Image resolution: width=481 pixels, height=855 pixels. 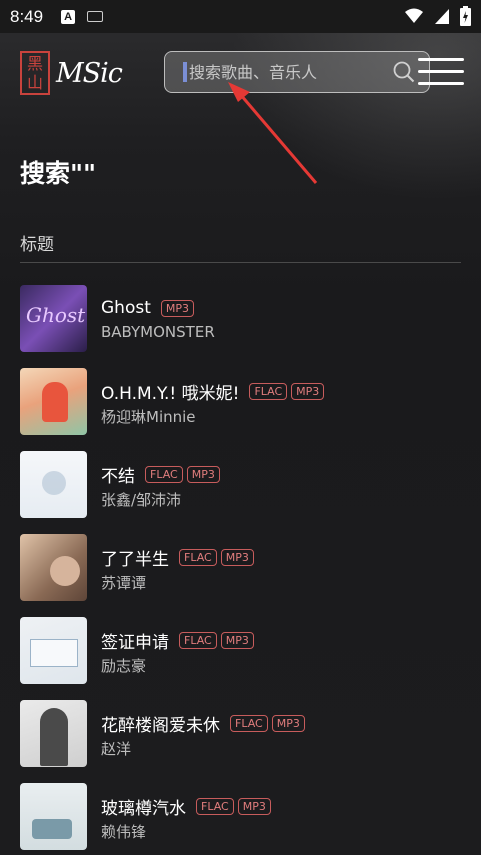 What do you see at coordinates (240, 492) in the screenshot?
I see `song-item: 不结 FLAC MP3 张鑫/邹沛沛` at bounding box center [240, 492].